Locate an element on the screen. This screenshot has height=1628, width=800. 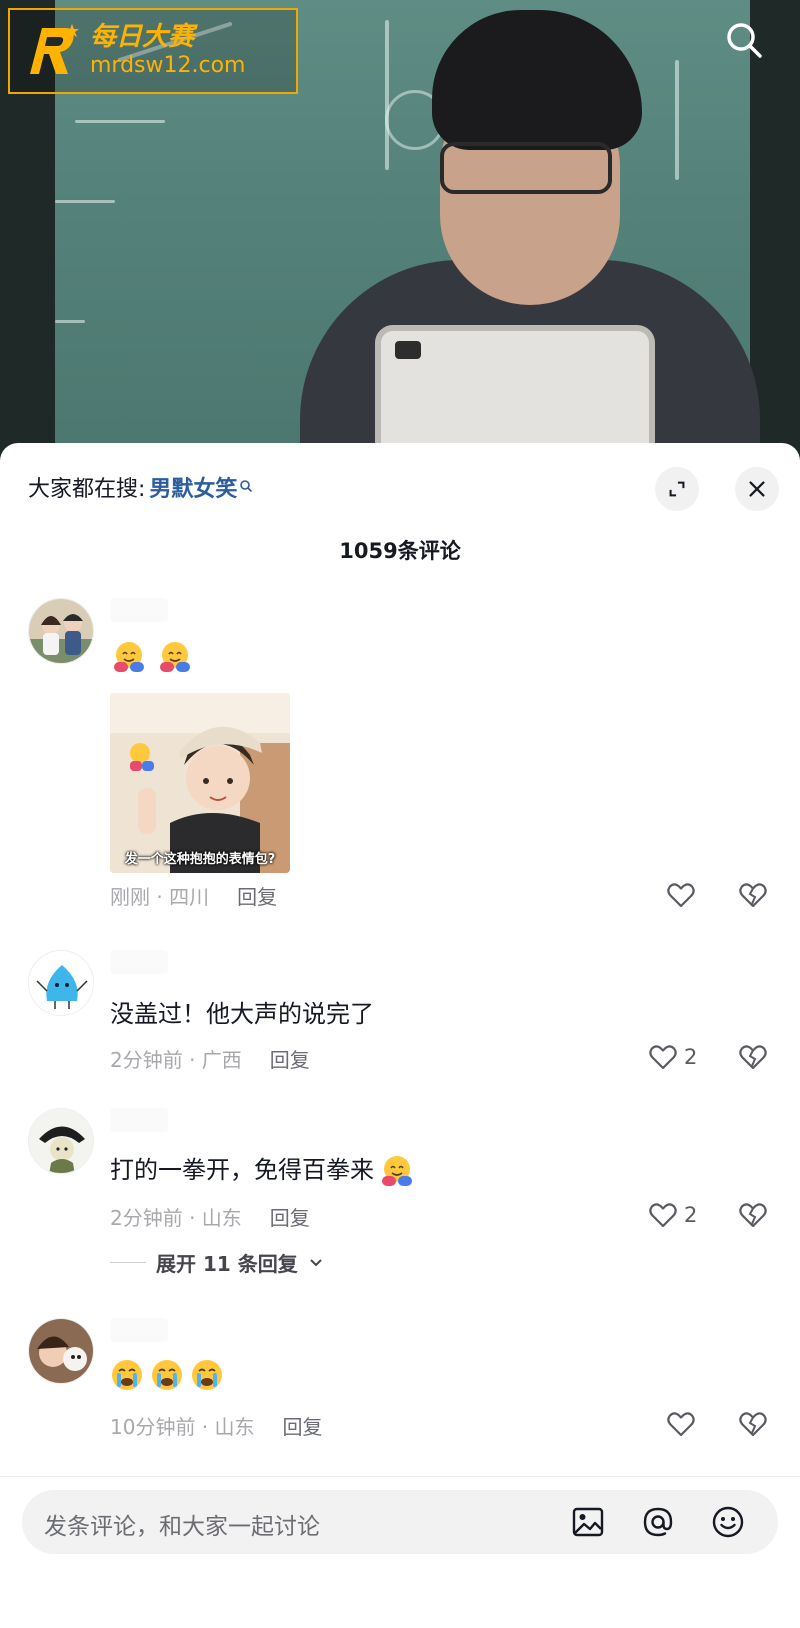
expand-button is located at coordinates (677, 489).